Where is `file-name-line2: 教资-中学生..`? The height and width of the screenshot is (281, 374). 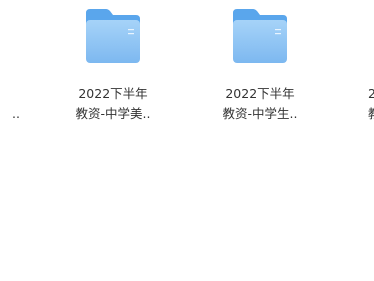
file-name-line2: 教资-中学生.. is located at coordinates (260, 113).